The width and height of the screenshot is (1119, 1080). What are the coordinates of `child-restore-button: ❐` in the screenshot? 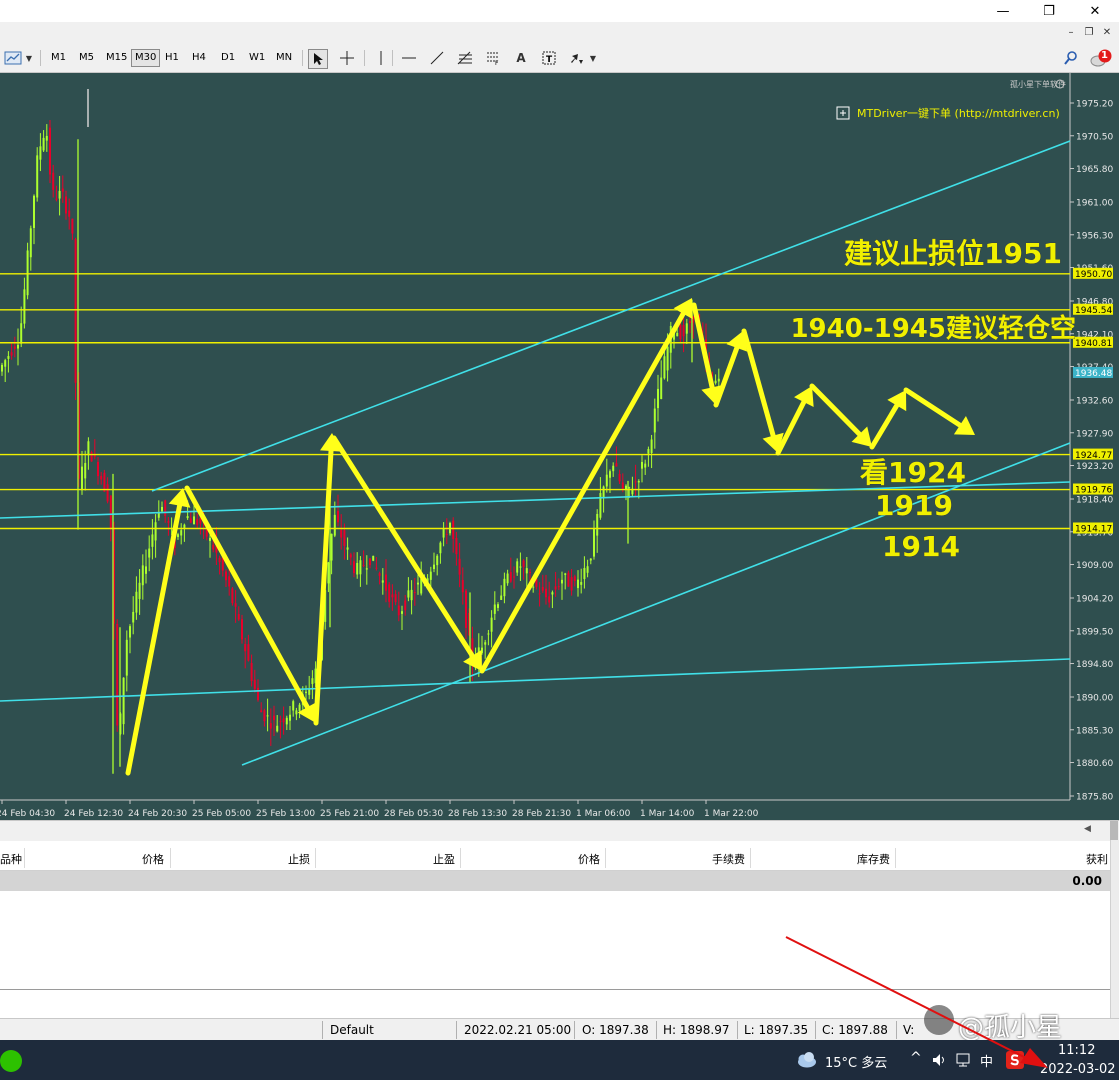 It's located at (1089, 33).